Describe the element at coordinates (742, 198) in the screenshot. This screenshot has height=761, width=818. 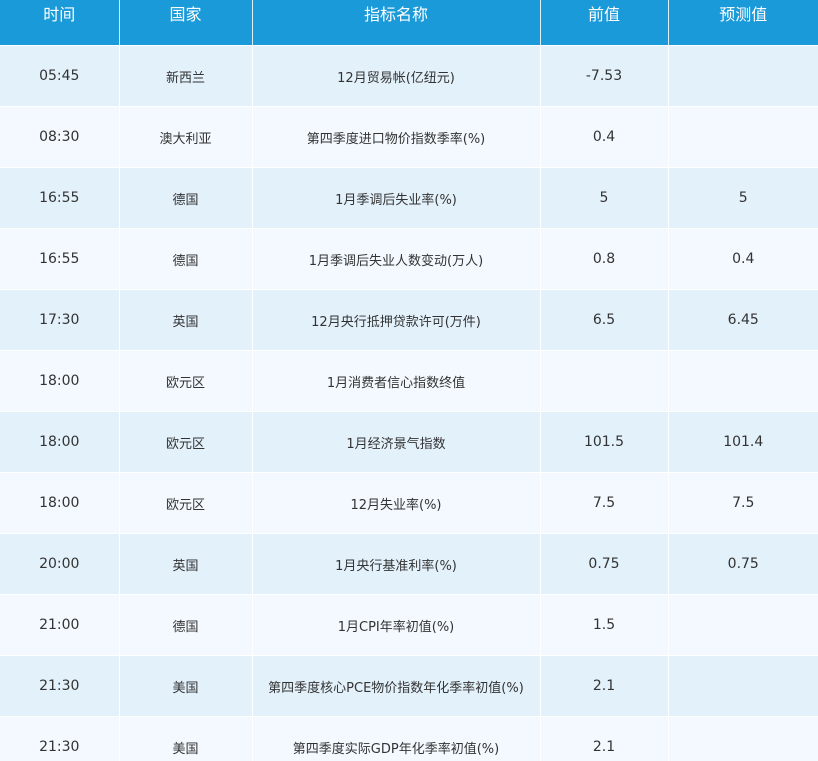
I see `forecast-cell: 5` at that location.